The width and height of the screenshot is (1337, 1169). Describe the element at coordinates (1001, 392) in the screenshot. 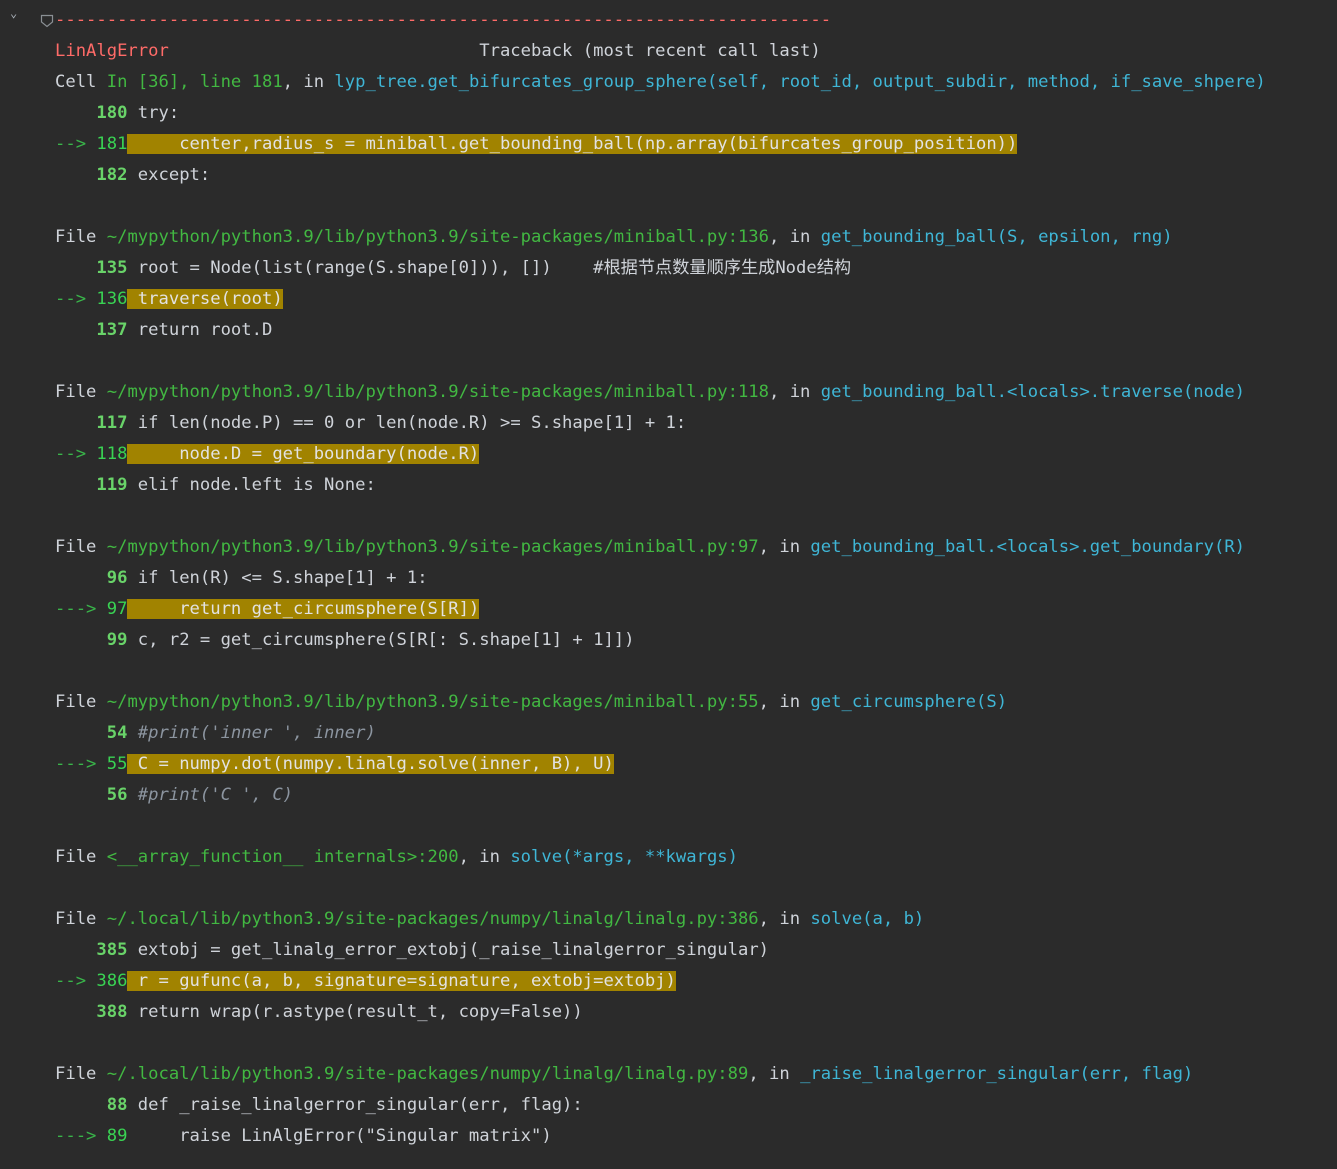

I see `frame-function: get_bounding_ball.<locals>.traverse` at that location.